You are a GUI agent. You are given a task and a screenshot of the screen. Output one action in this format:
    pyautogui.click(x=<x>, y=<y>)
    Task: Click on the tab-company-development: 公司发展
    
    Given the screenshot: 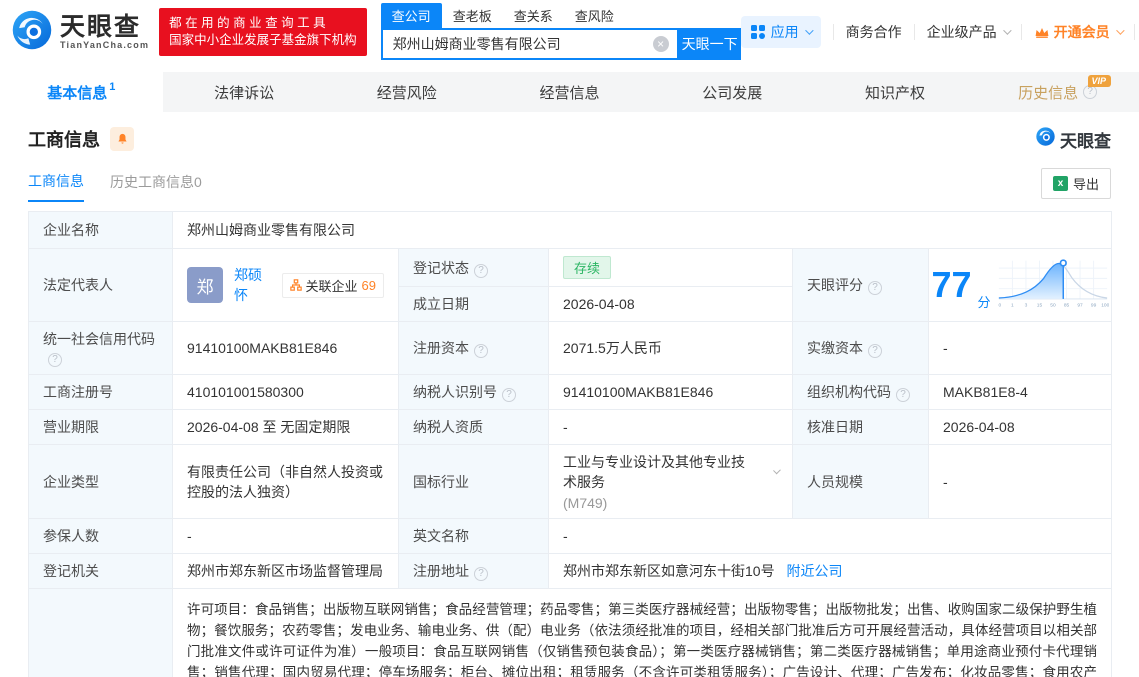 What is the action you would take?
    pyautogui.click(x=732, y=92)
    